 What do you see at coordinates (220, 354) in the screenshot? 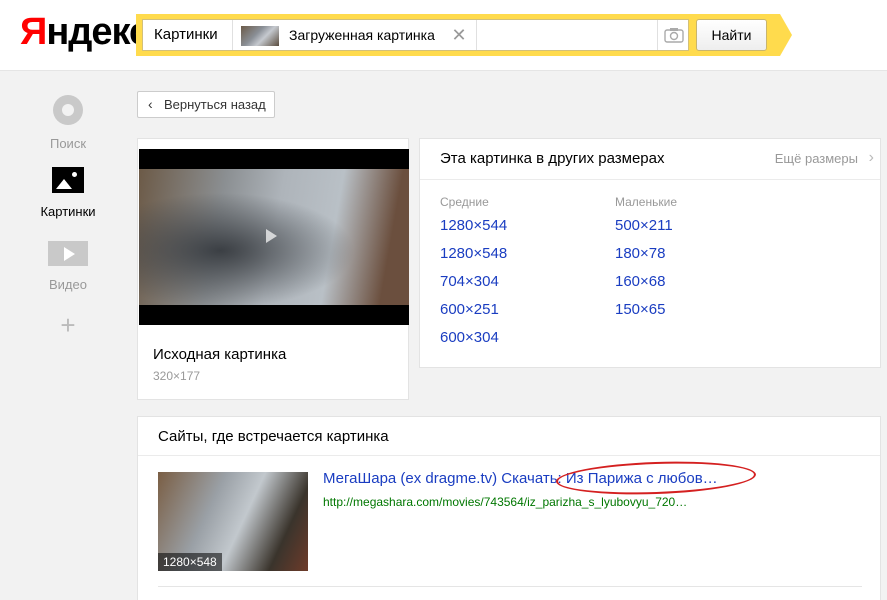
I see `original-image-title: Исходная картинка` at bounding box center [220, 354].